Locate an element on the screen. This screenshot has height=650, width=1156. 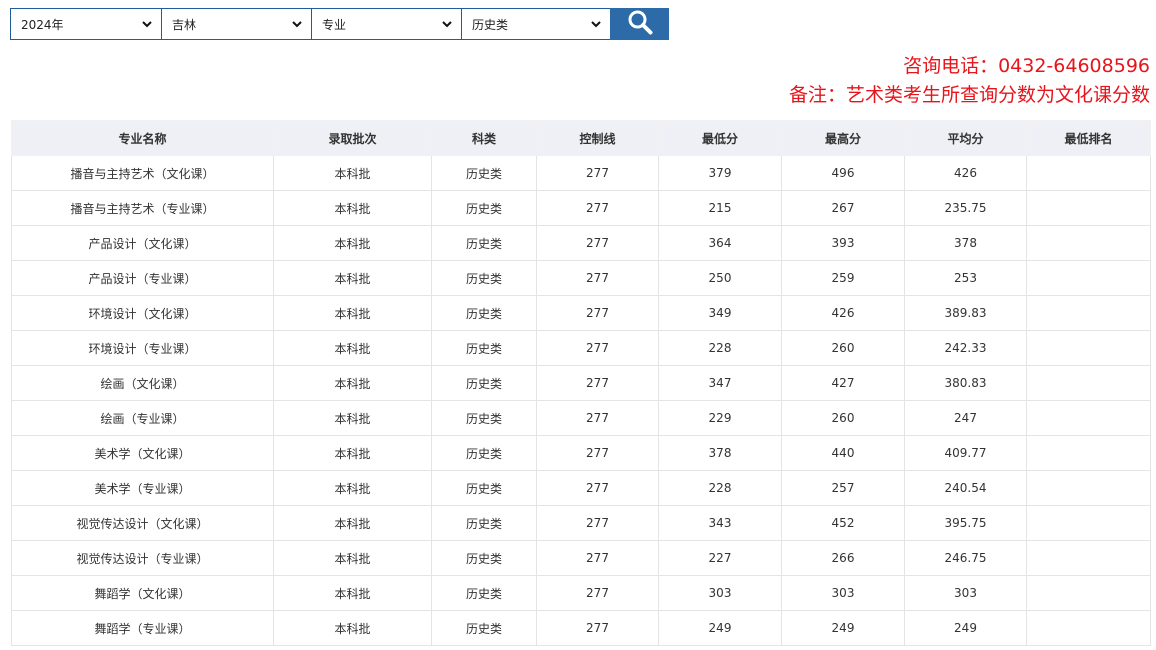
cell-min-score: 250 is located at coordinates (720, 278).